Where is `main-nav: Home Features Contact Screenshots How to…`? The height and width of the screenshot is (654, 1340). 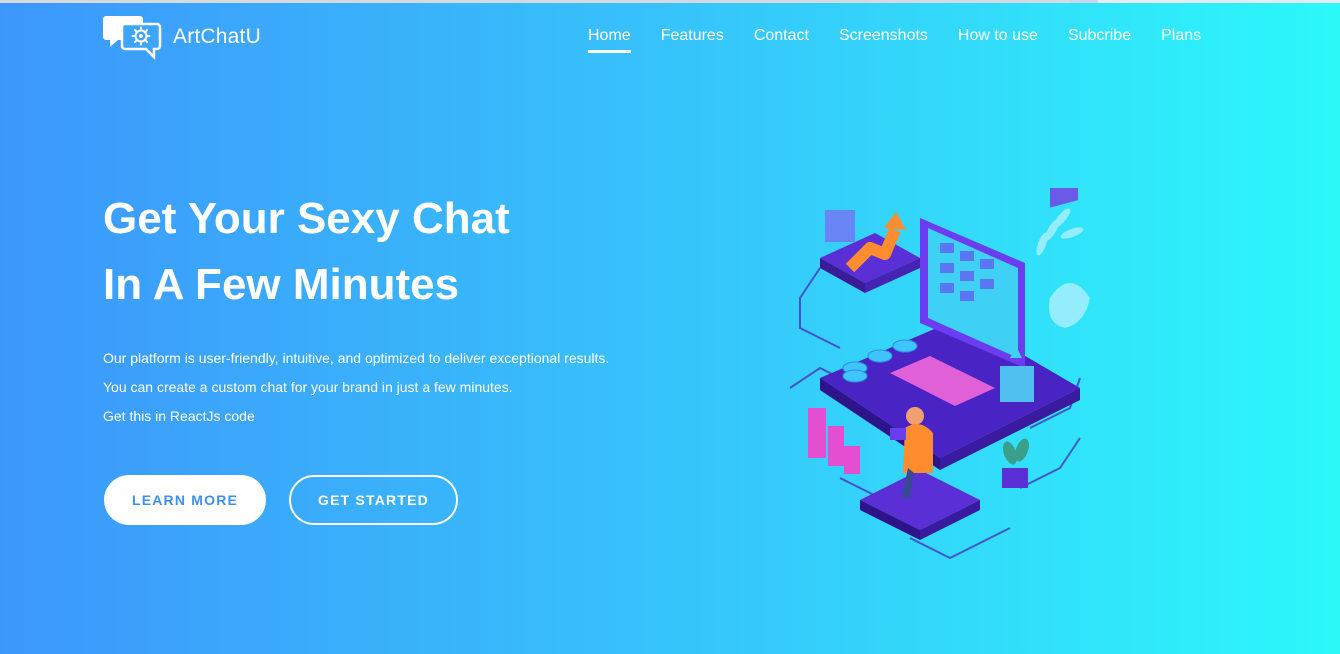
main-nav: Home Features Contact Screenshots How to… is located at coordinates (894, 40).